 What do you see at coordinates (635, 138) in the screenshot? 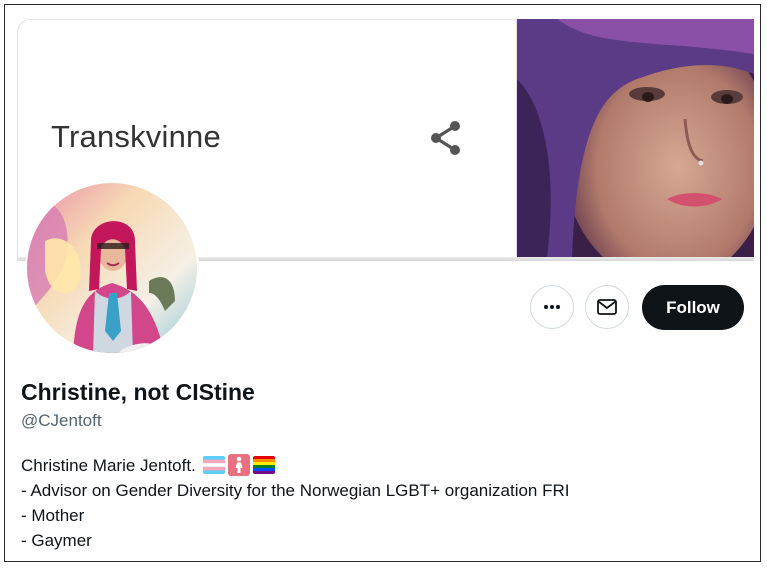
I see `banner-portrait-photo` at bounding box center [635, 138].